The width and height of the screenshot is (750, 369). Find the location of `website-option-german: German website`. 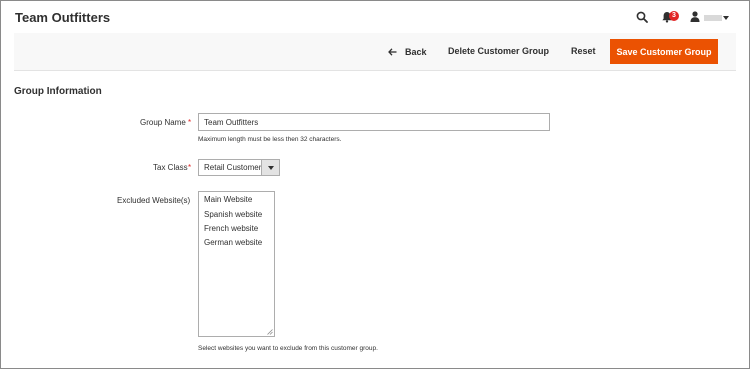

website-option-german: German website is located at coordinates (233, 242).